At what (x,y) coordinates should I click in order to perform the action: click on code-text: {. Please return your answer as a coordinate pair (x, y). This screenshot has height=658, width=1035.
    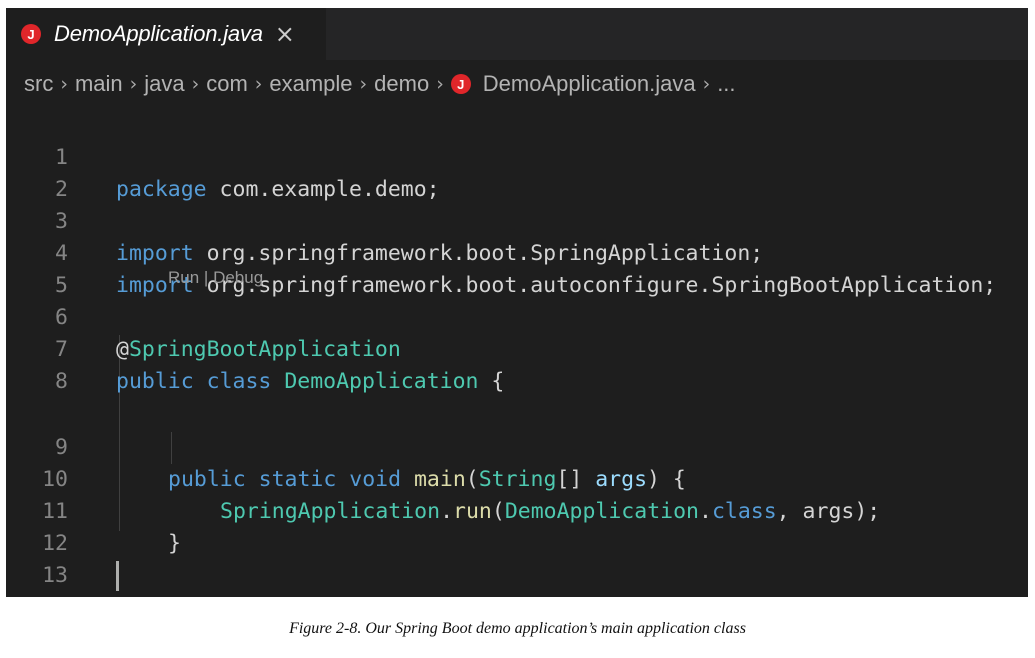
    Looking at the image, I should click on (491, 381).